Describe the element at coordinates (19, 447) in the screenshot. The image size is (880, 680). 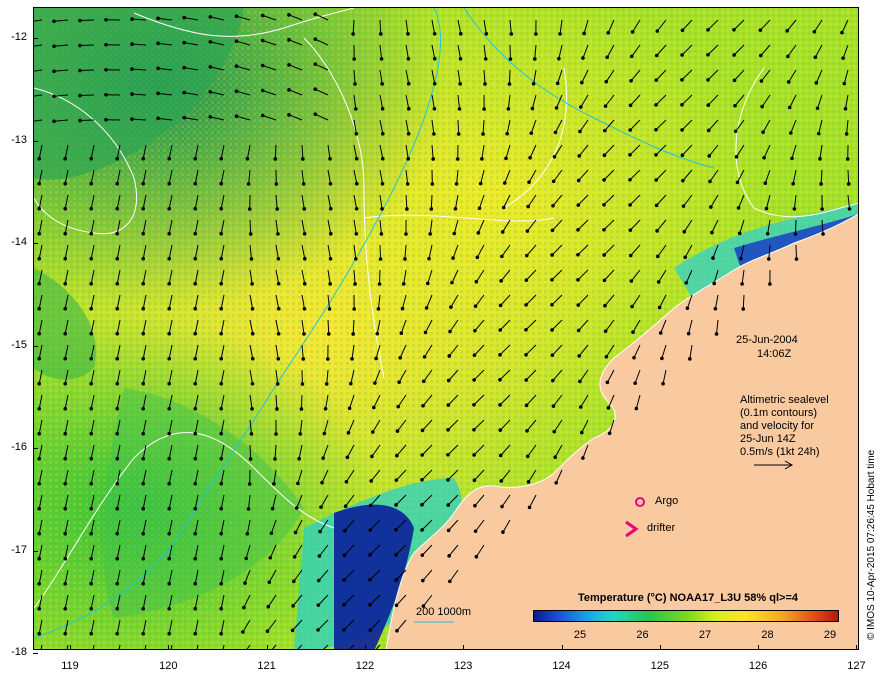
I see `y-axis-label: -16` at that location.